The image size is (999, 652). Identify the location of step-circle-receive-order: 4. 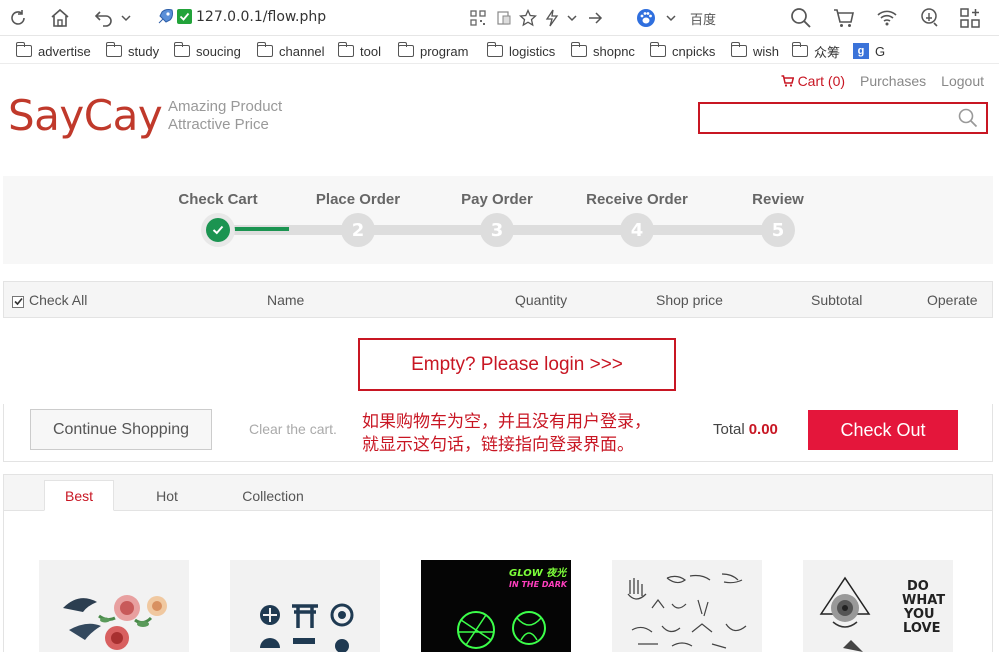
(637, 230).